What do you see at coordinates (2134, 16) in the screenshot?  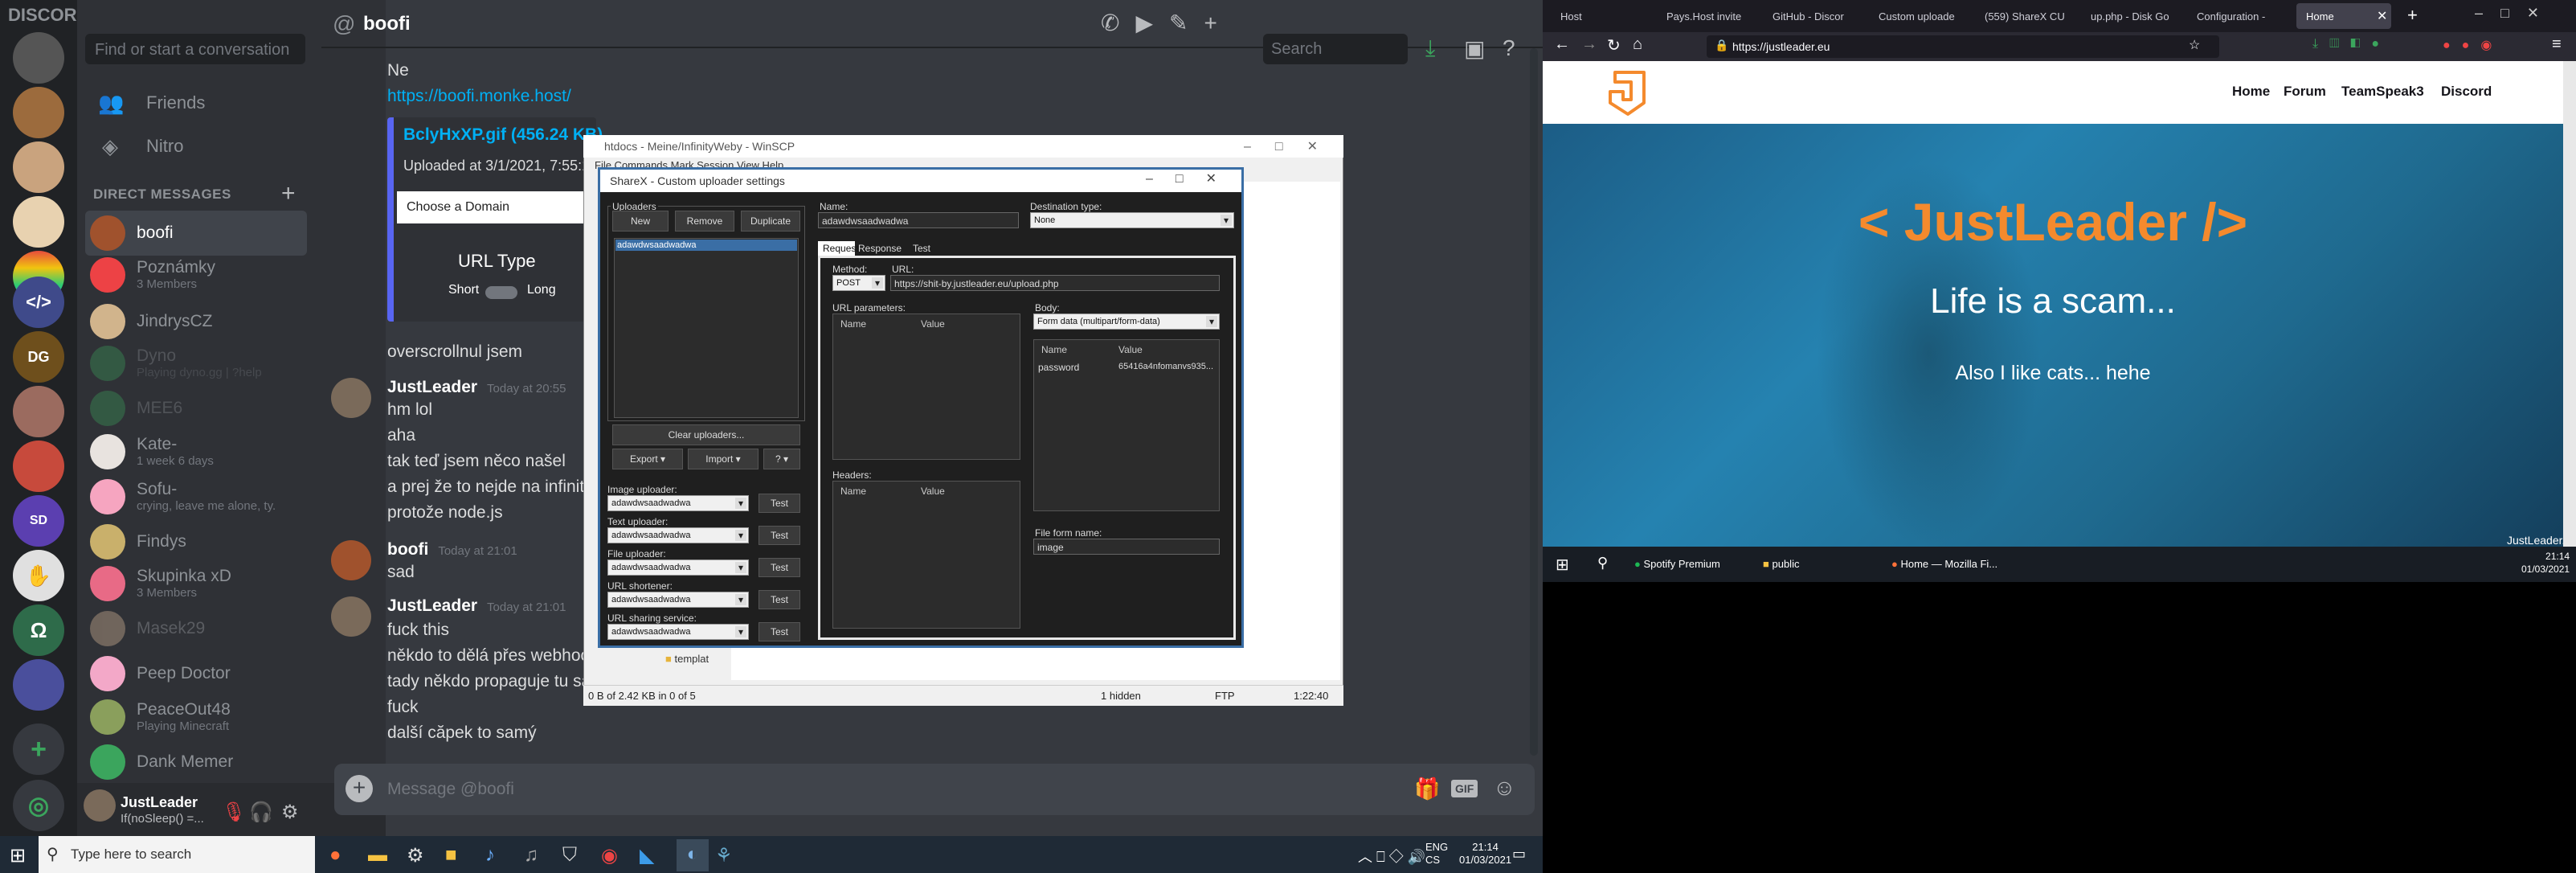 I see `browser-tab: up.php - Disk Go` at bounding box center [2134, 16].